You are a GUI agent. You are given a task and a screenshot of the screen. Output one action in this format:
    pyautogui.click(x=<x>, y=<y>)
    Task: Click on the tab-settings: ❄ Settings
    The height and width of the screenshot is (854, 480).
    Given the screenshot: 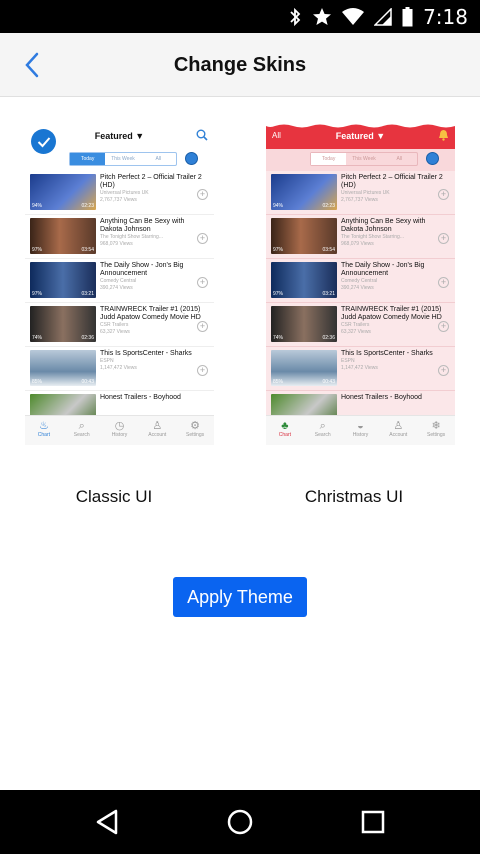 What is the action you would take?
    pyautogui.click(x=436, y=430)
    